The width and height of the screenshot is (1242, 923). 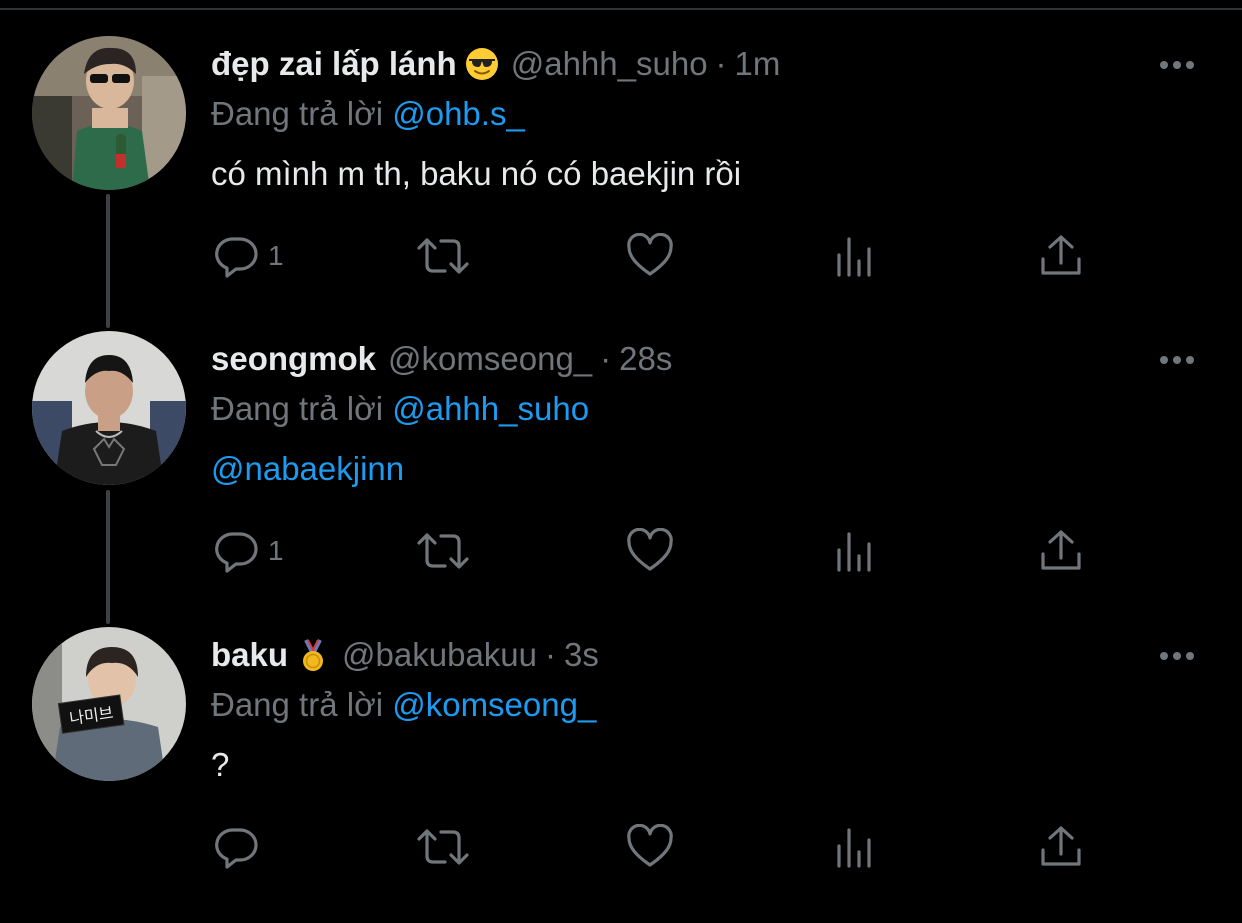 What do you see at coordinates (609, 64) in the screenshot?
I see `user-handle: @ahhh_suho` at bounding box center [609, 64].